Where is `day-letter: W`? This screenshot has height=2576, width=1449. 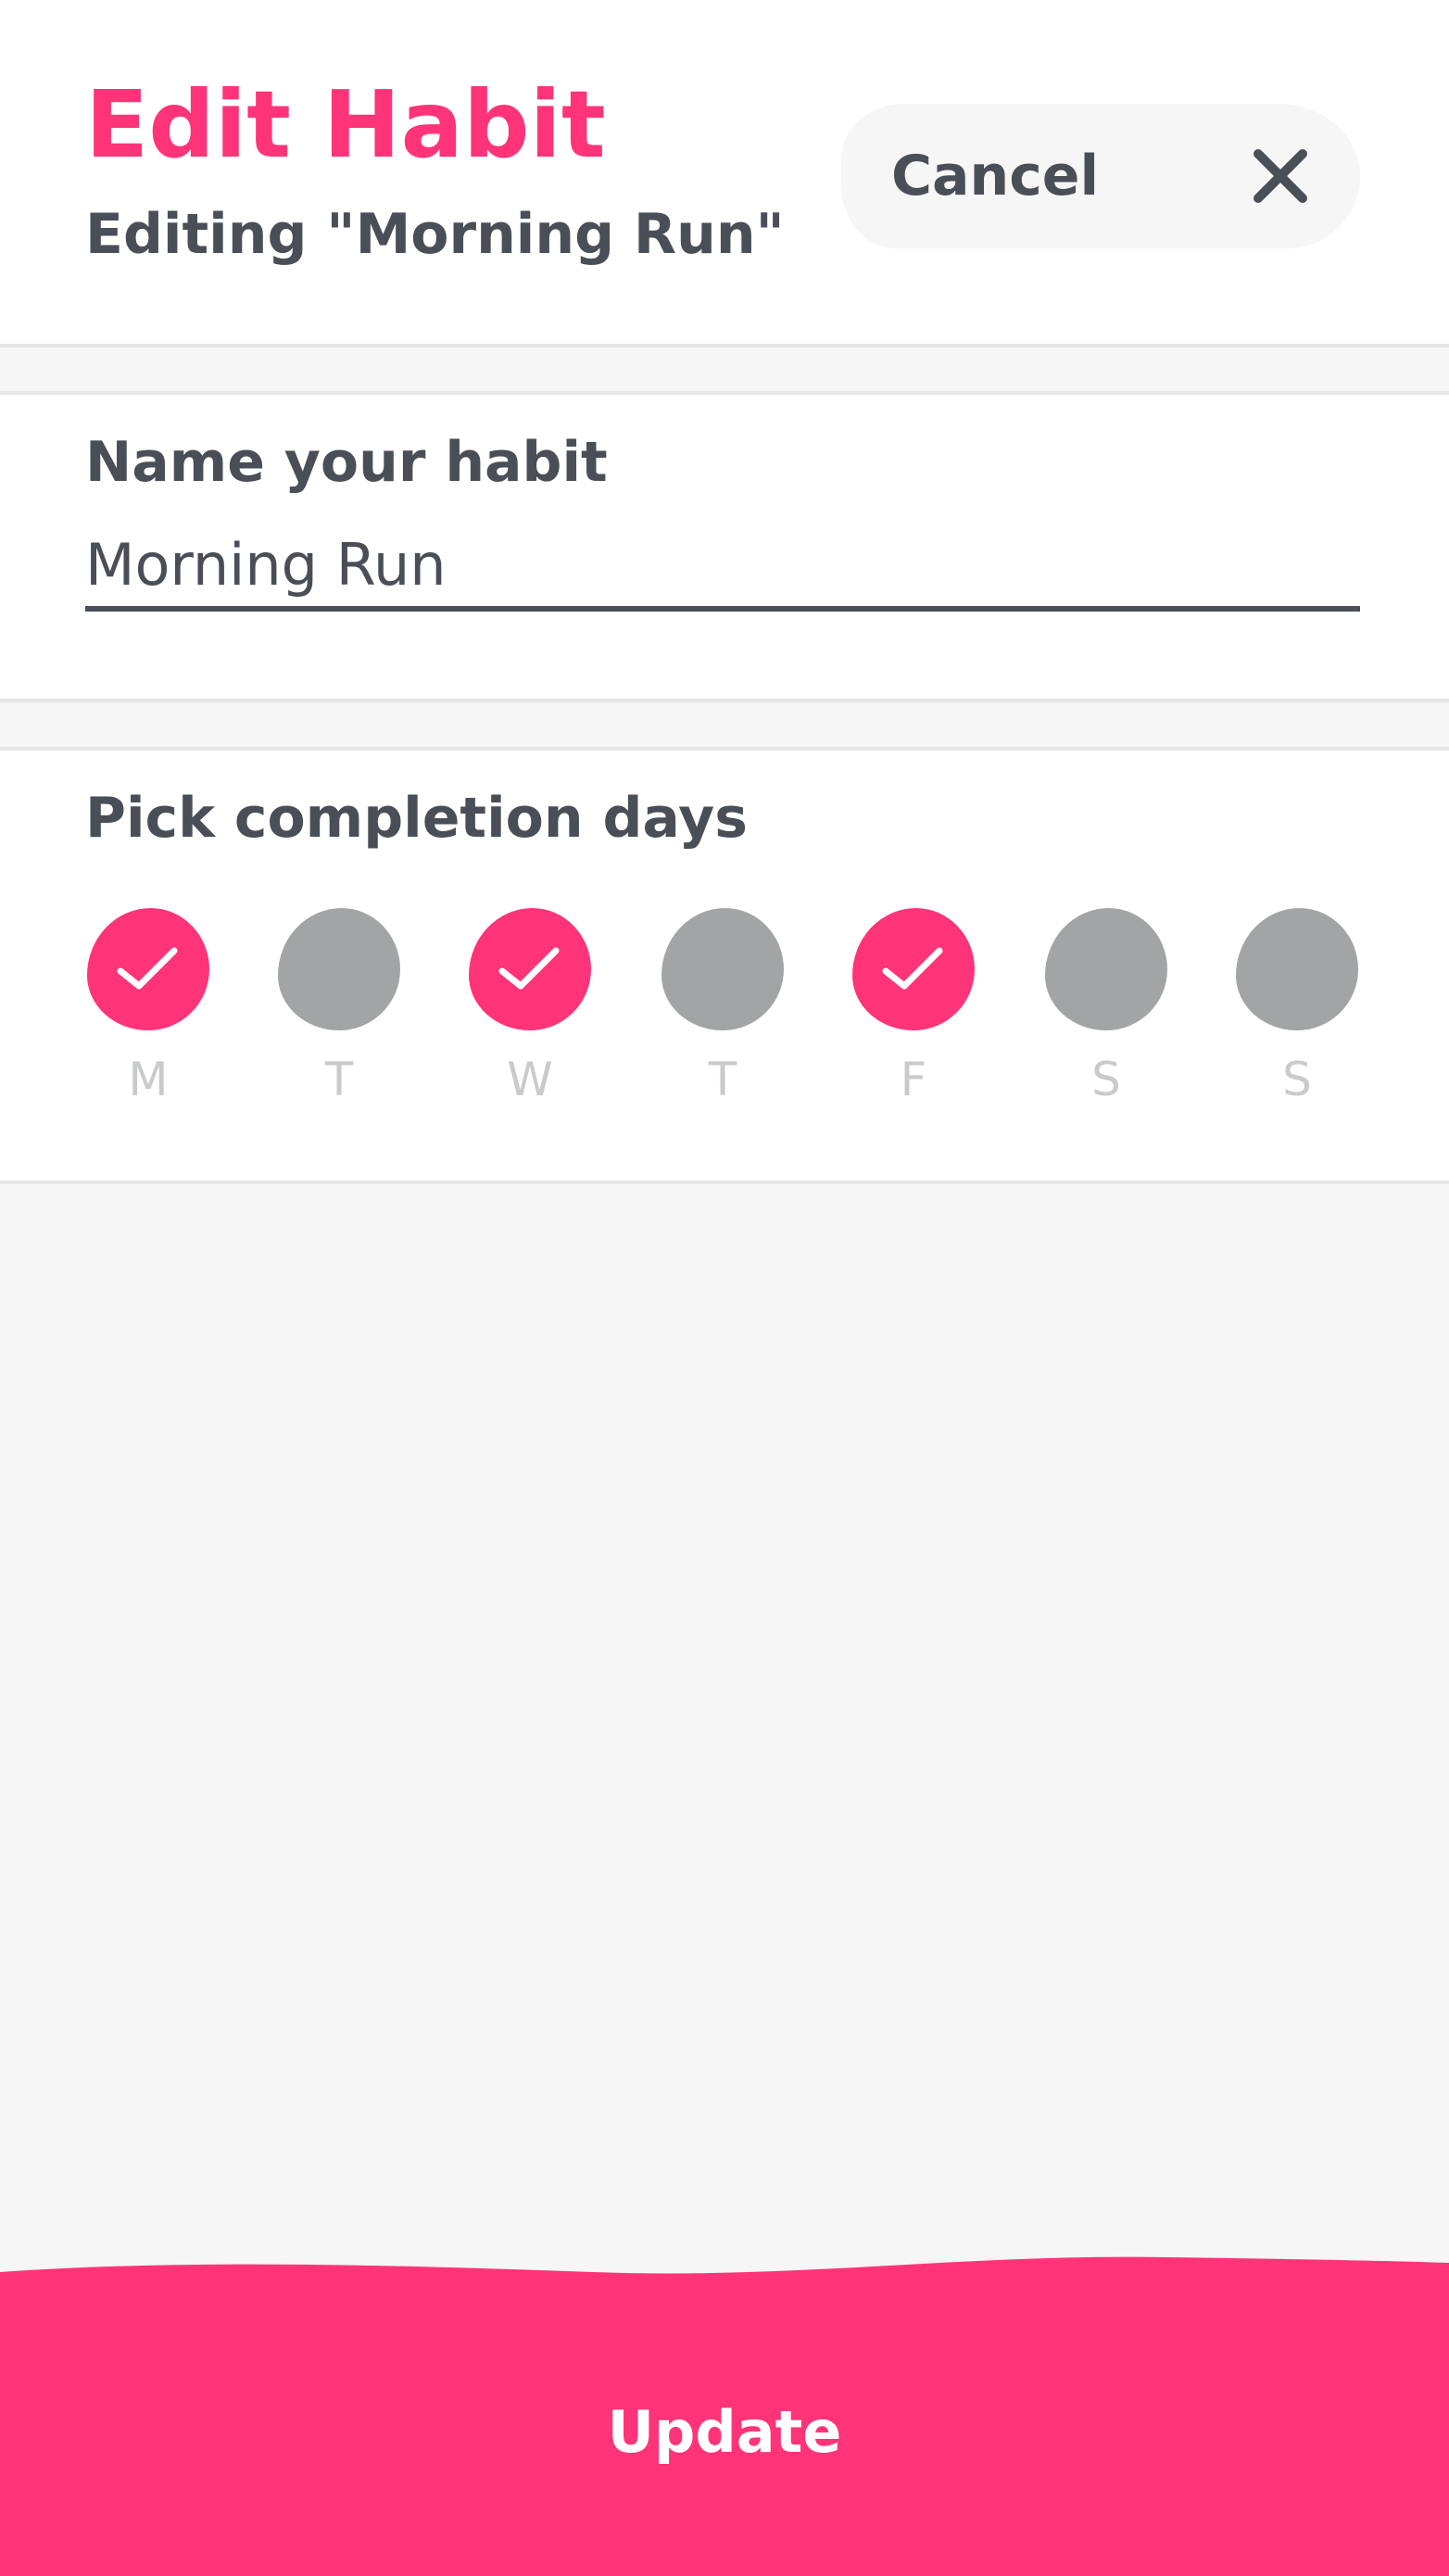
day-letter: W is located at coordinates (530, 1079).